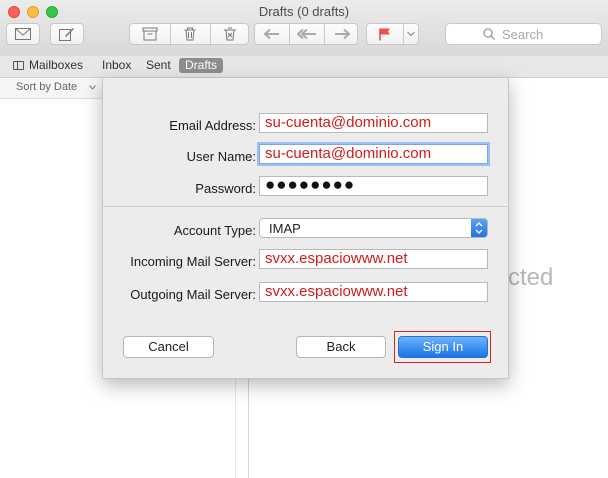  I want to click on get-mail-button, so click(23, 34).